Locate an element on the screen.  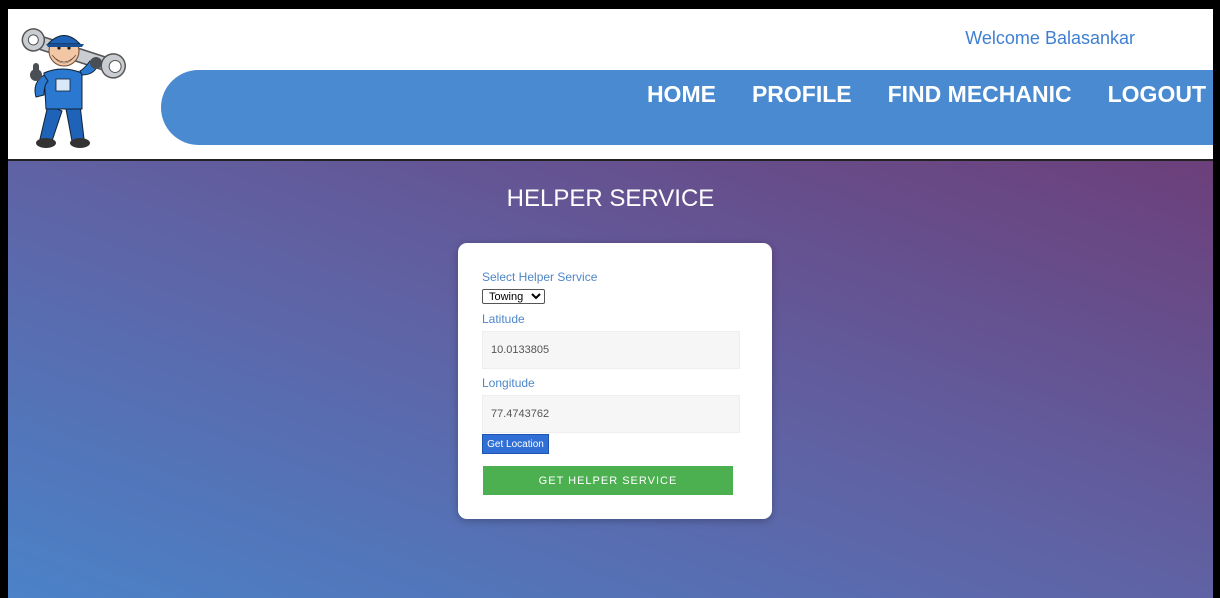
nav-links: HOME PROFILE FIND MECHANIC LOGOUT is located at coordinates (926, 94).